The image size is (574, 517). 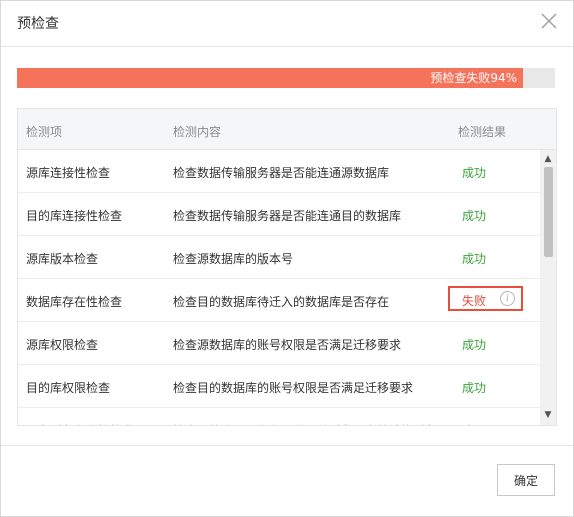 I want to click on check-item-name: 同名对象存在性检查, so click(x=80, y=423).